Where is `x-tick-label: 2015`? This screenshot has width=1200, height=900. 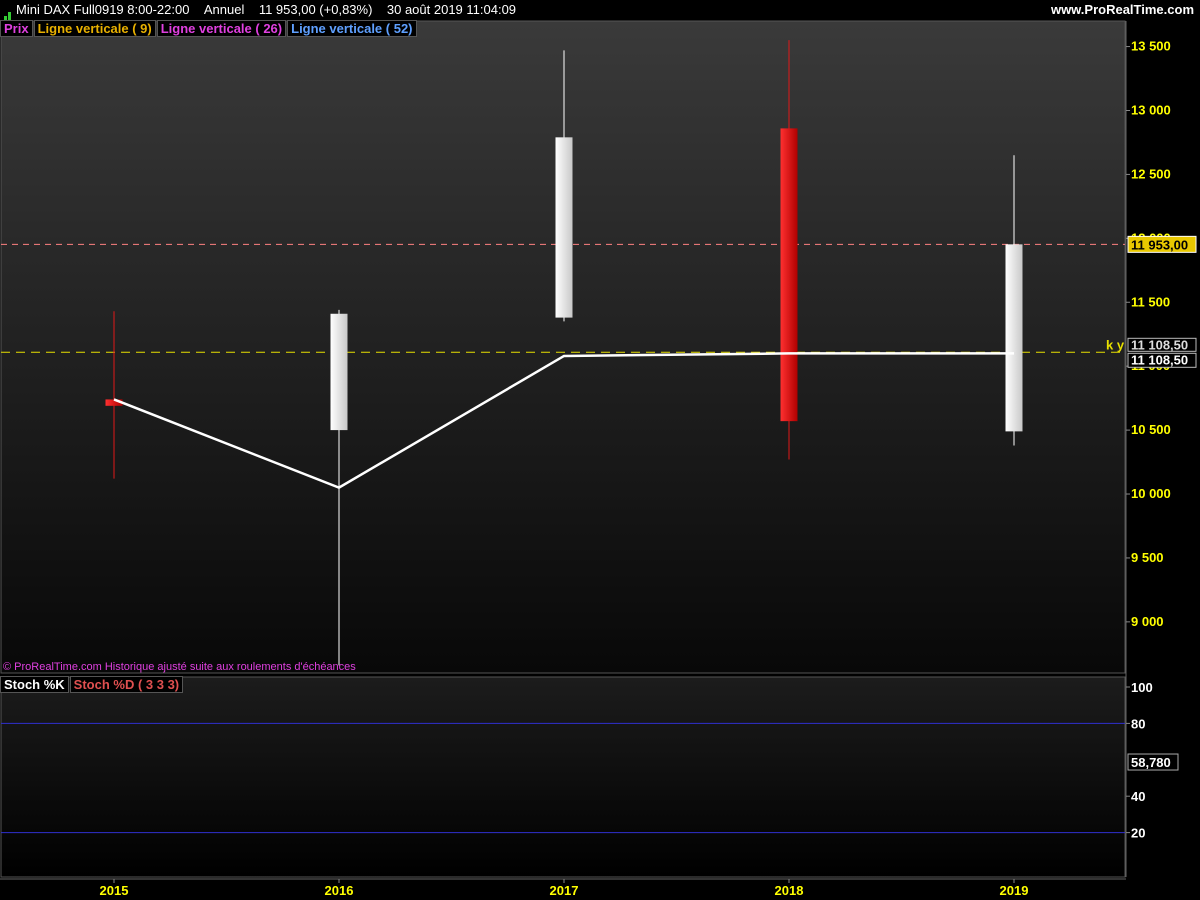
x-tick-label: 2015 is located at coordinates (114, 890).